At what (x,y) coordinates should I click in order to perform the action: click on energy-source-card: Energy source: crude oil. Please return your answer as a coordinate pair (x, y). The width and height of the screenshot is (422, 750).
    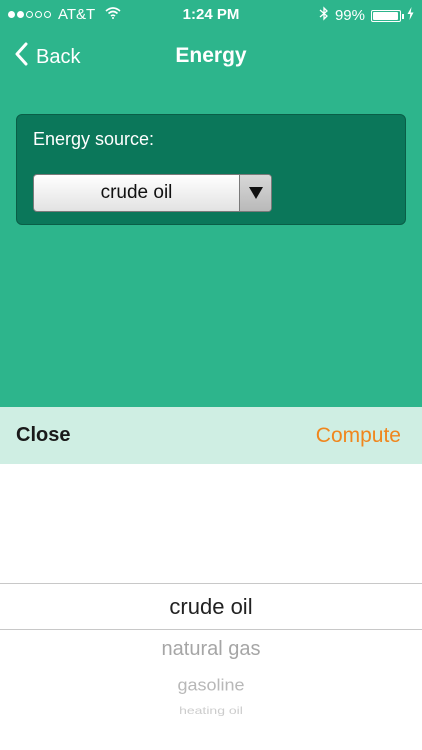
    Looking at the image, I should click on (211, 169).